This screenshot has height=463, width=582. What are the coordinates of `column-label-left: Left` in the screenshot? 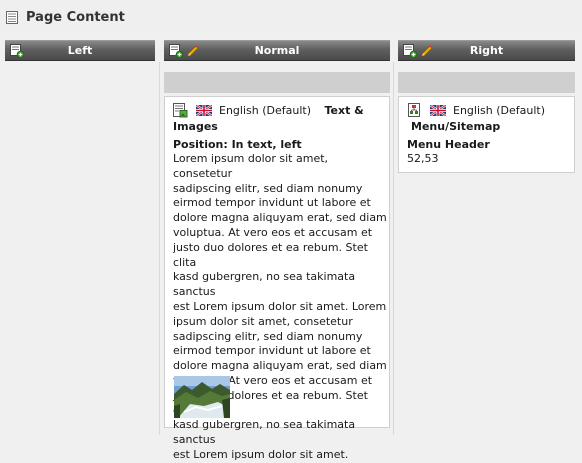 It's located at (80, 50).